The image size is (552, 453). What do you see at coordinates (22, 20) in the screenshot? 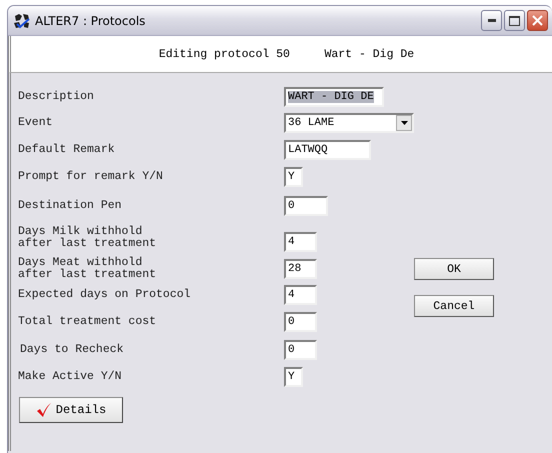
I see `app-icon` at bounding box center [22, 20].